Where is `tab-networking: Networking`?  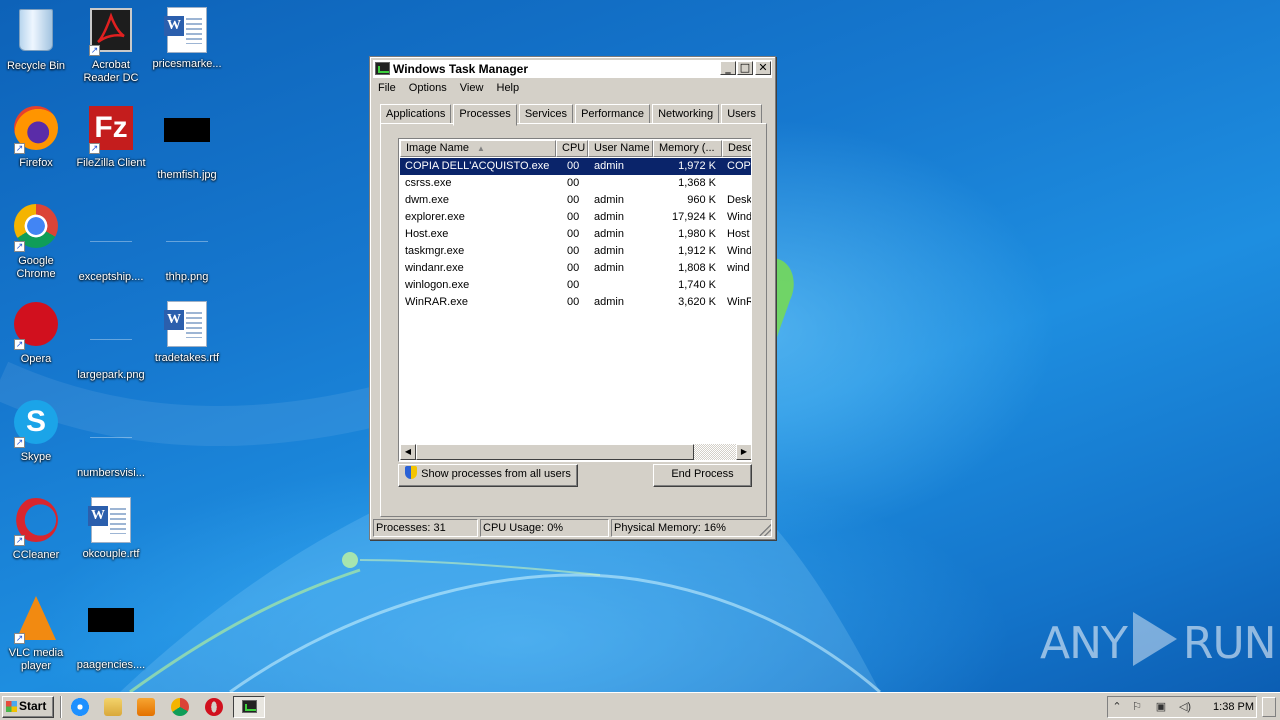
tab-networking: Networking is located at coordinates (686, 114).